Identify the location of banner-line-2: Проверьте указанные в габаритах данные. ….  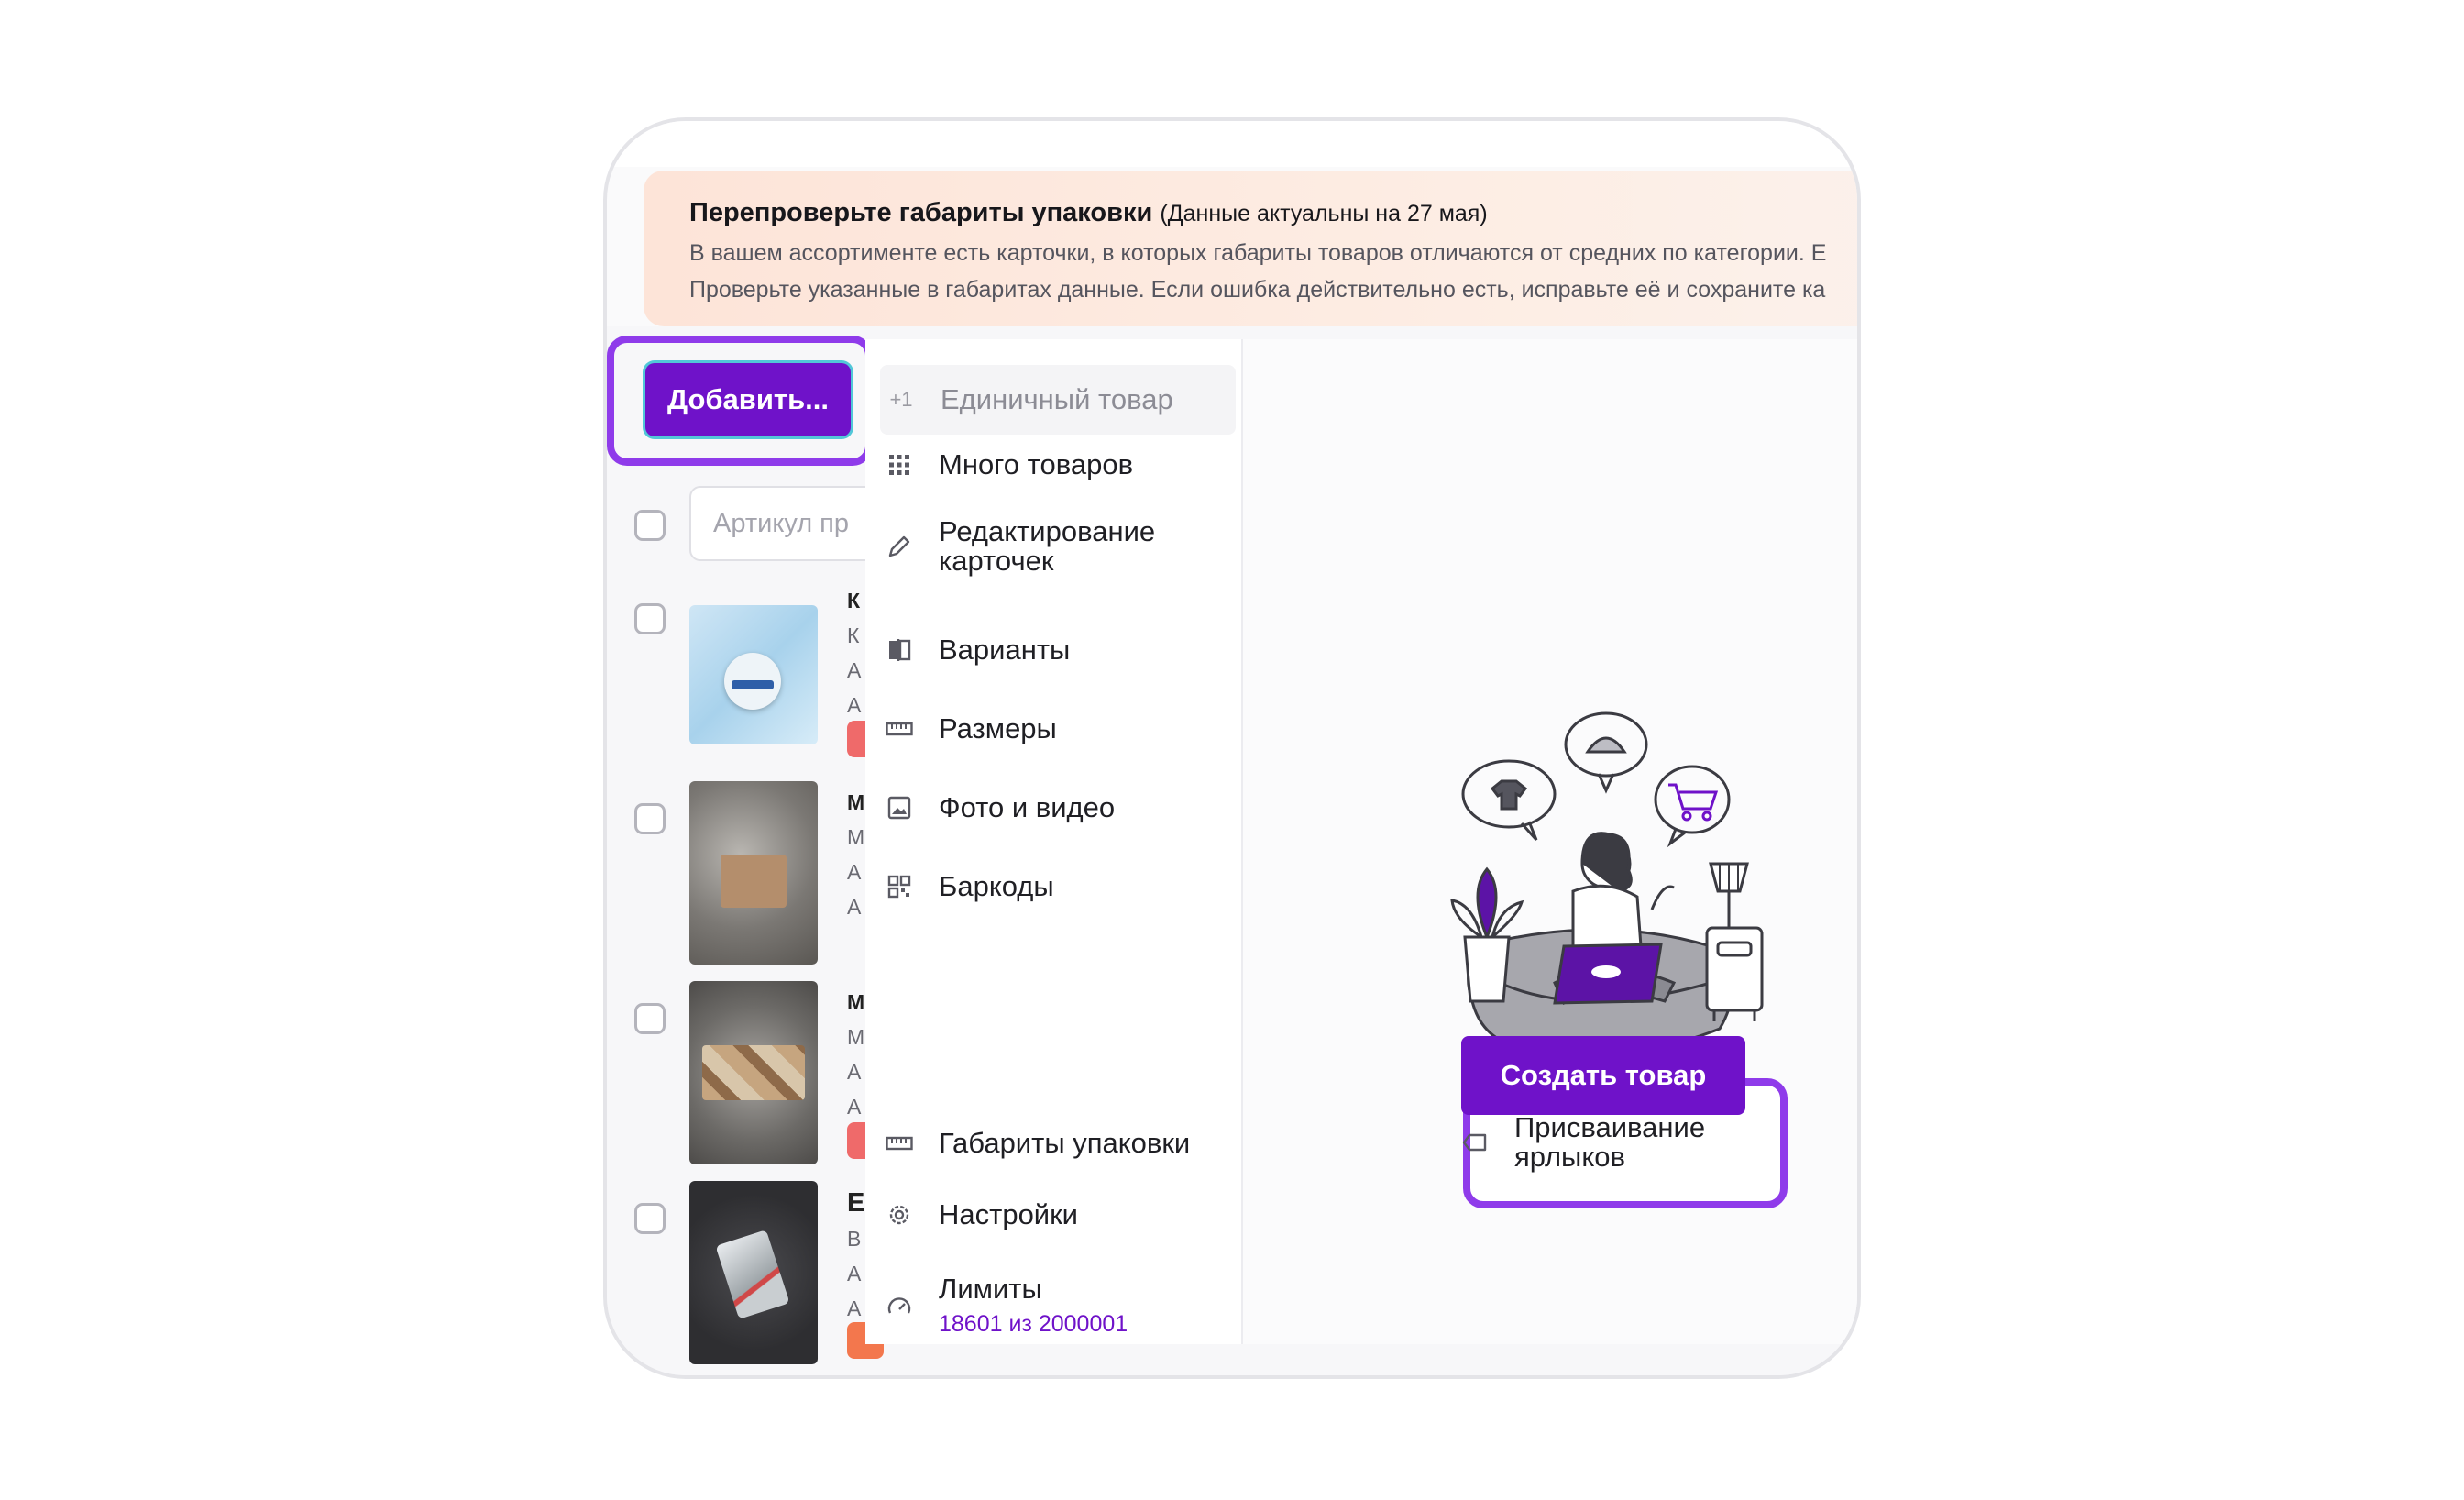
(1257, 290).